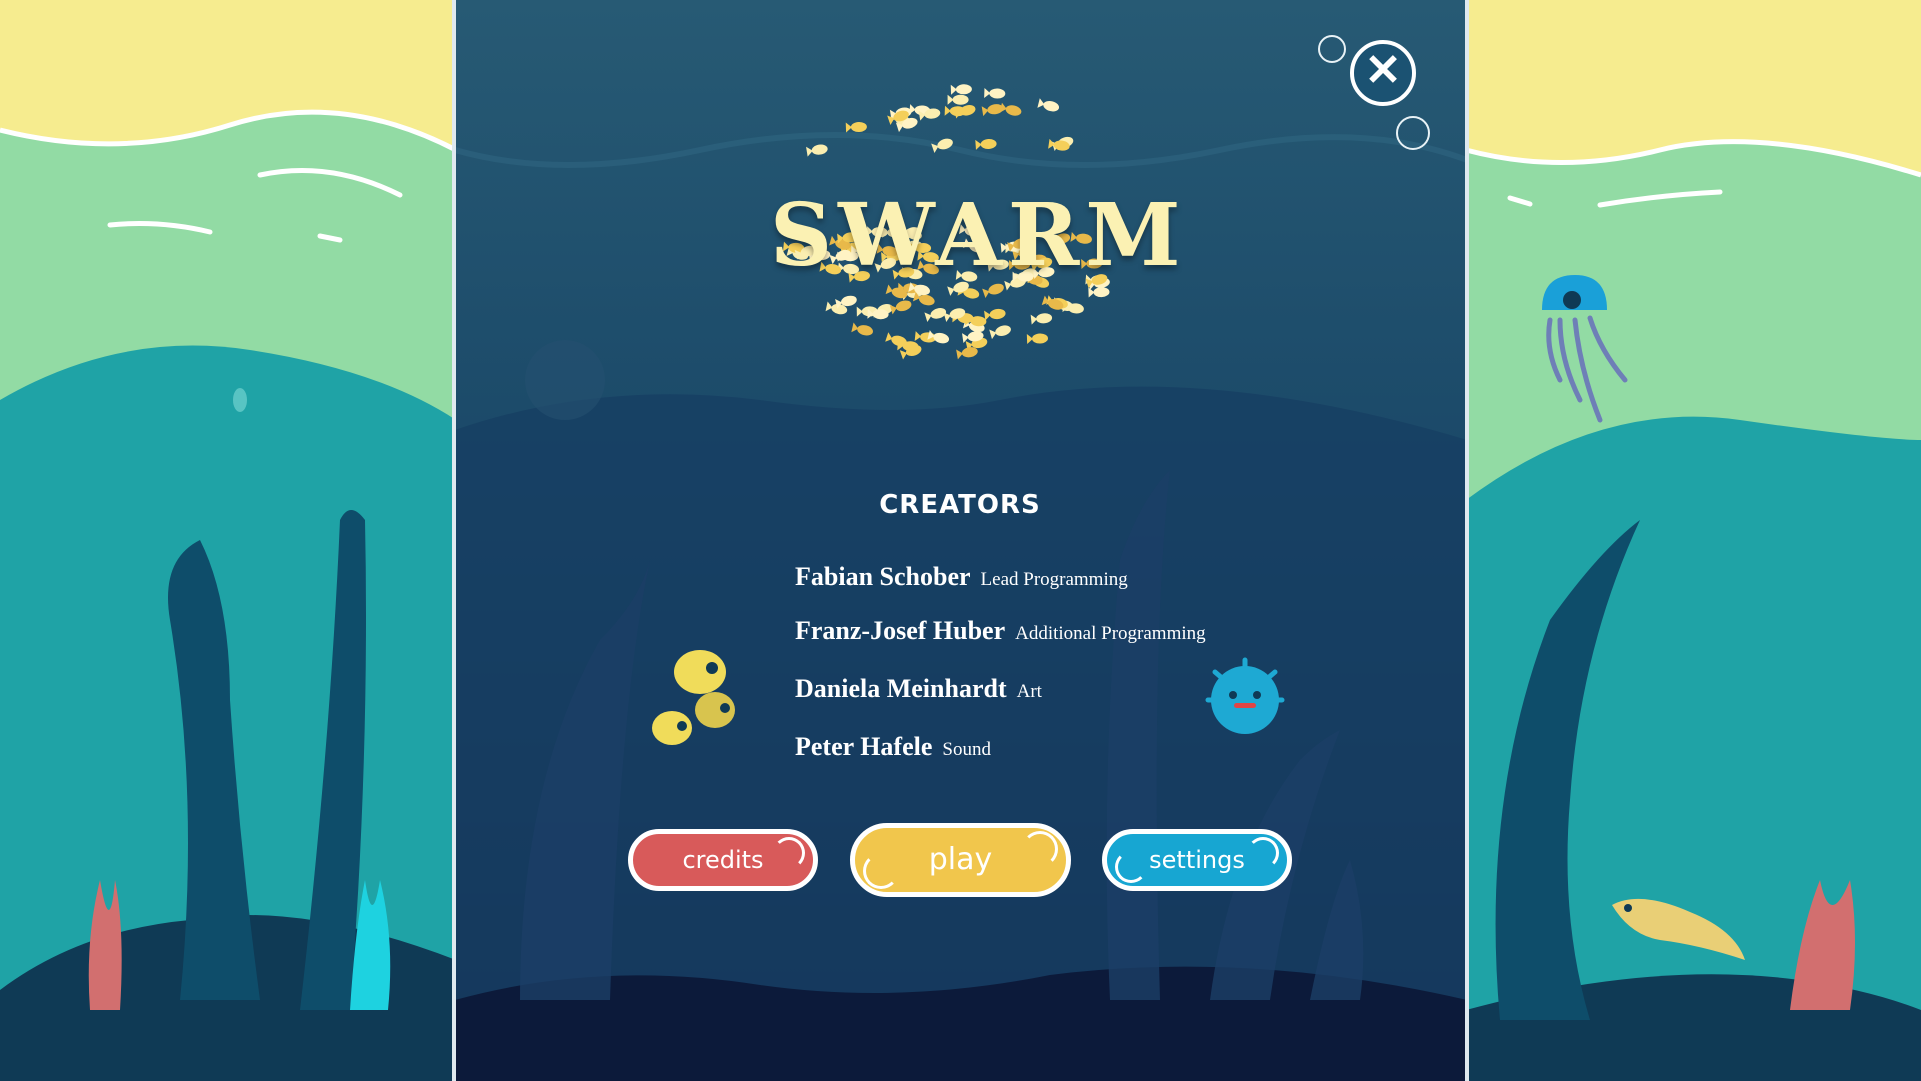  I want to click on creators-heading: CREATORS, so click(960, 505).